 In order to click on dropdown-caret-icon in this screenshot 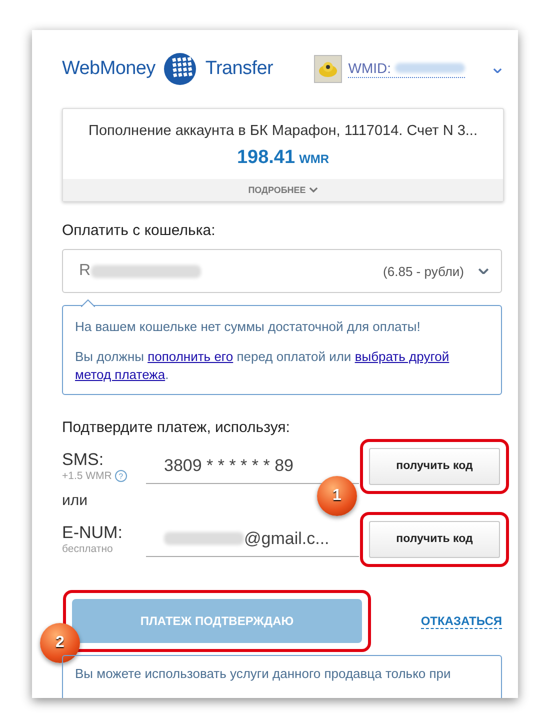, I will do `click(497, 70)`.